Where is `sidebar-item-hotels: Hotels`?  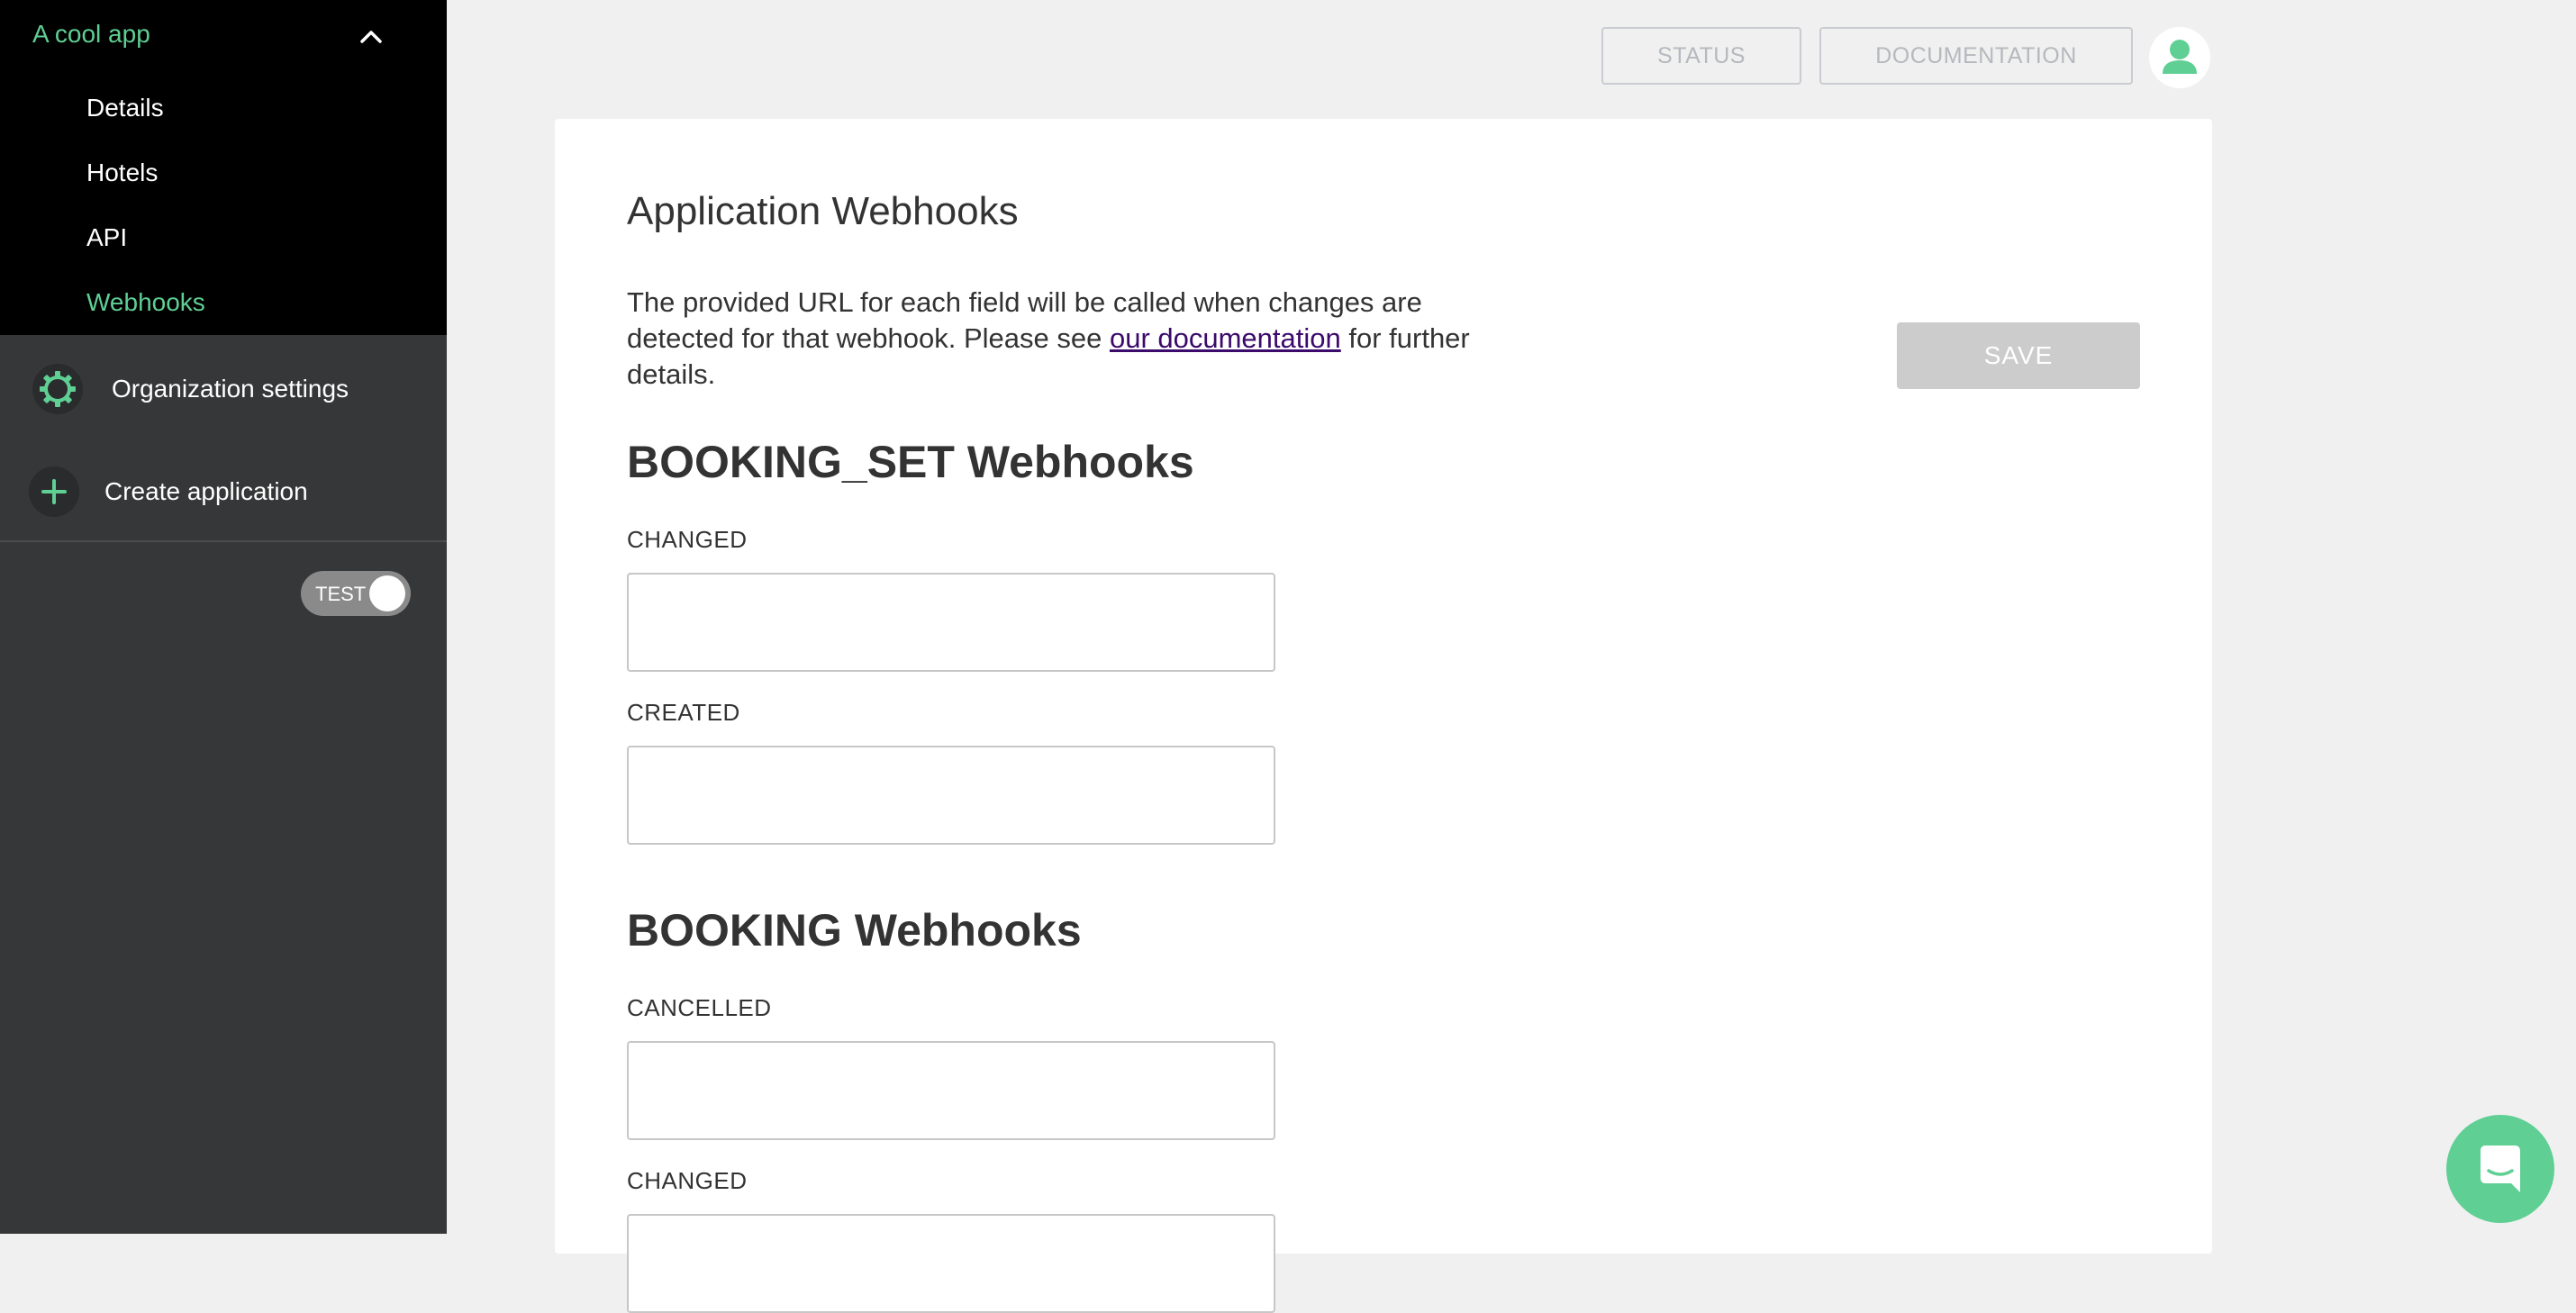
sidebar-item-hotels: Hotels is located at coordinates (122, 172).